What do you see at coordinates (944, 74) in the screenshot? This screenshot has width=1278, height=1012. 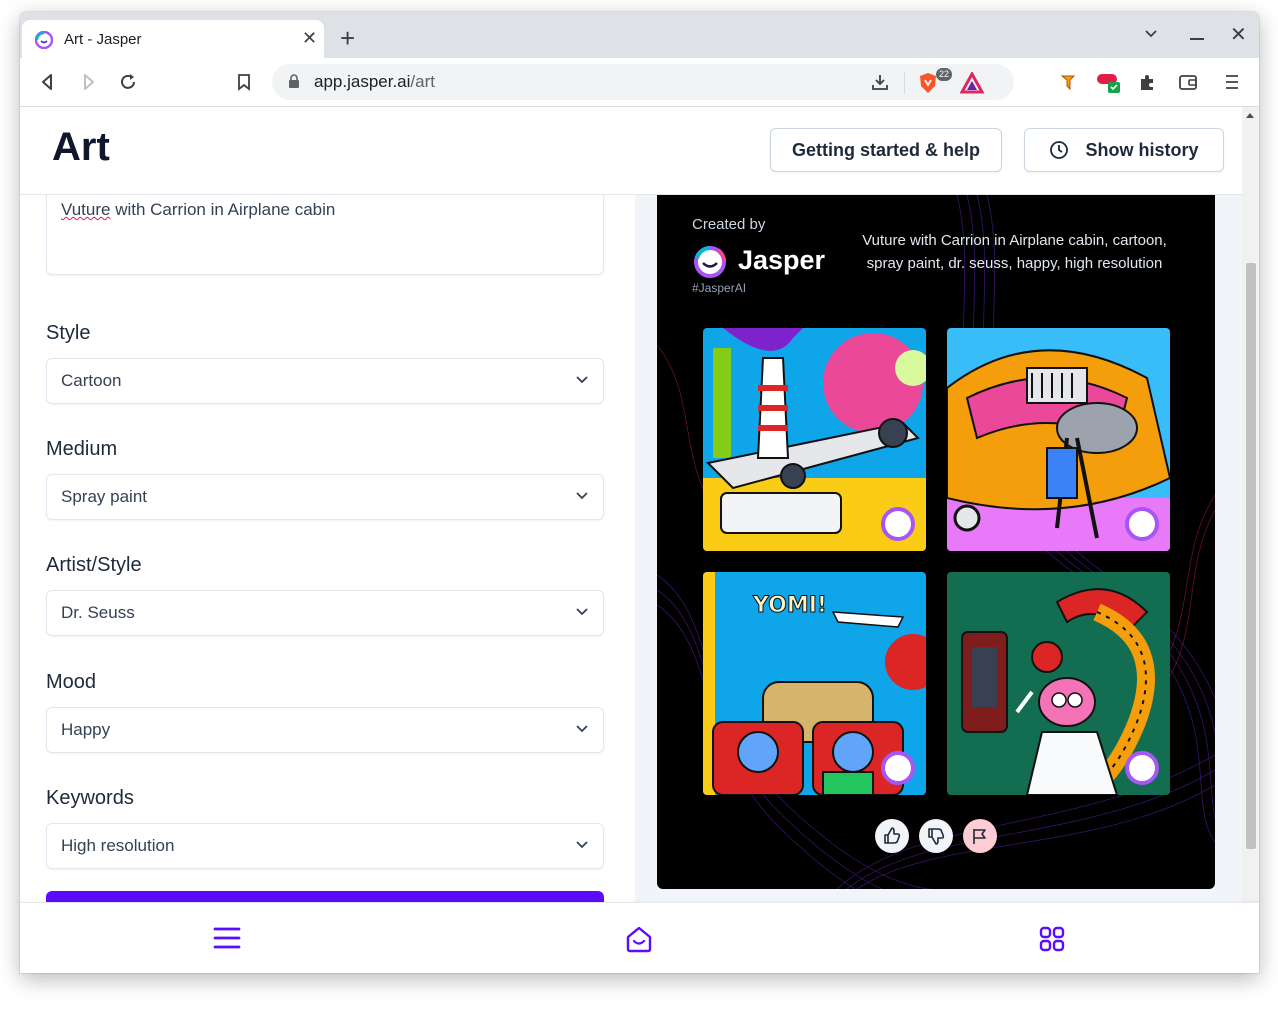 I see `shields-count-badge: 22` at bounding box center [944, 74].